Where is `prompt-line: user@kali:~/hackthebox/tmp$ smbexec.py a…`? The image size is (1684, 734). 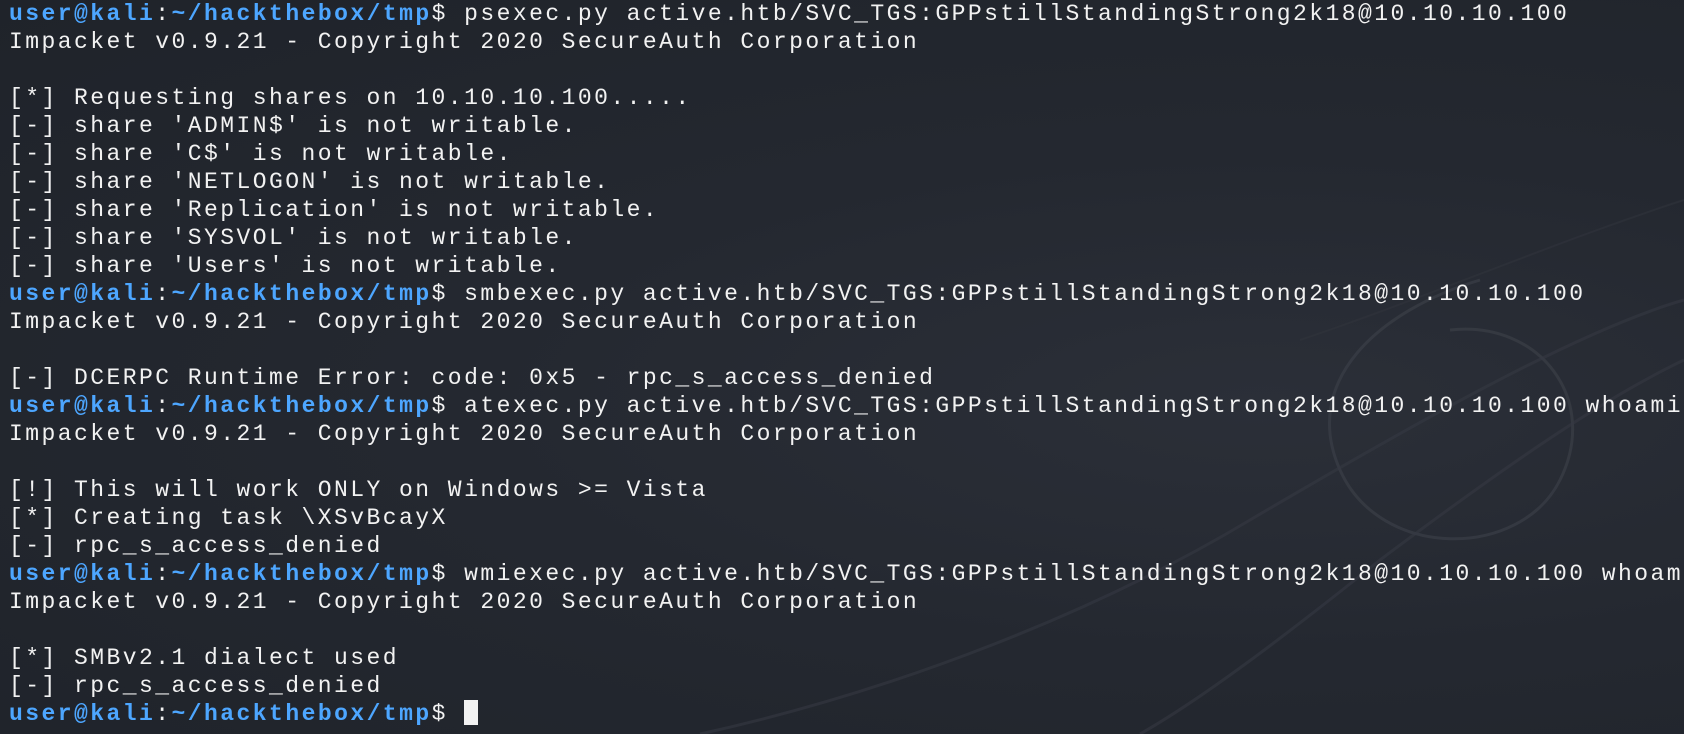
prompt-line: user@kali:~/hackthebox/tmp$ smbexec.py a… is located at coordinates (846, 294).